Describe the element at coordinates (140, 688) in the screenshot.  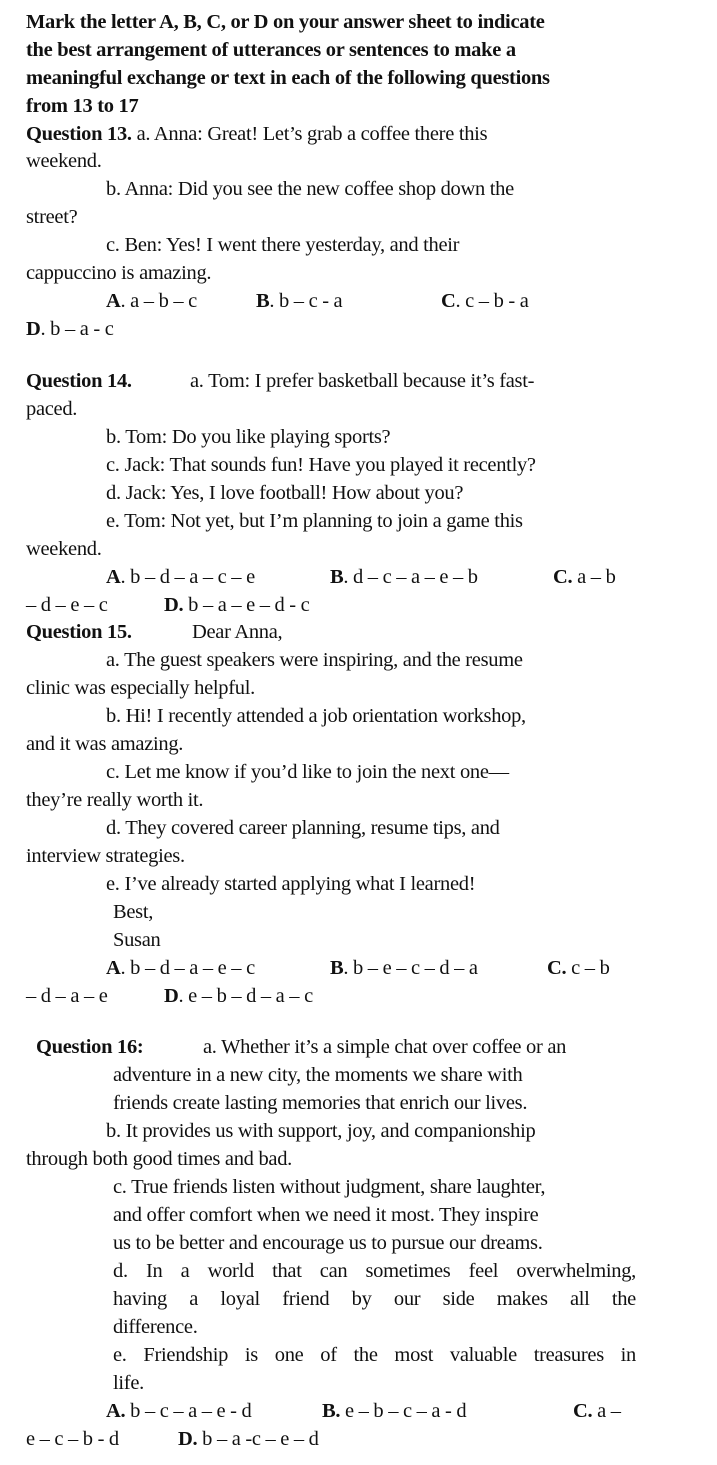
I see `sentence-a-cont: clinic was especially helpful.` at that location.